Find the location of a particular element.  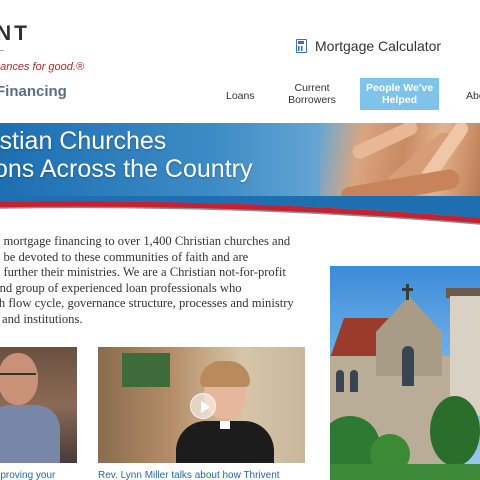

mortgage-calculator-label: Mortgage Calculator is located at coordinates (378, 46).